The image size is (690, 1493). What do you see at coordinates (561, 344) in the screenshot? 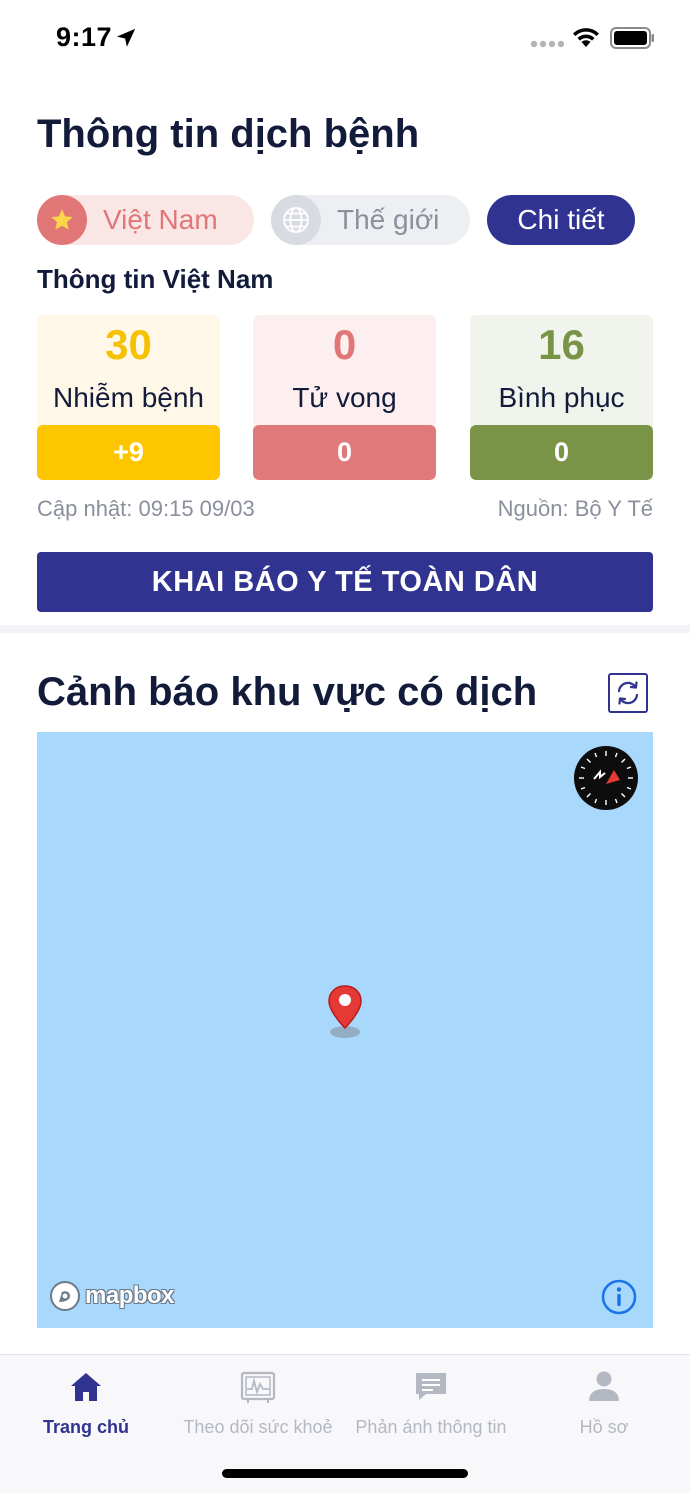
I see `recovered-count: 16` at bounding box center [561, 344].